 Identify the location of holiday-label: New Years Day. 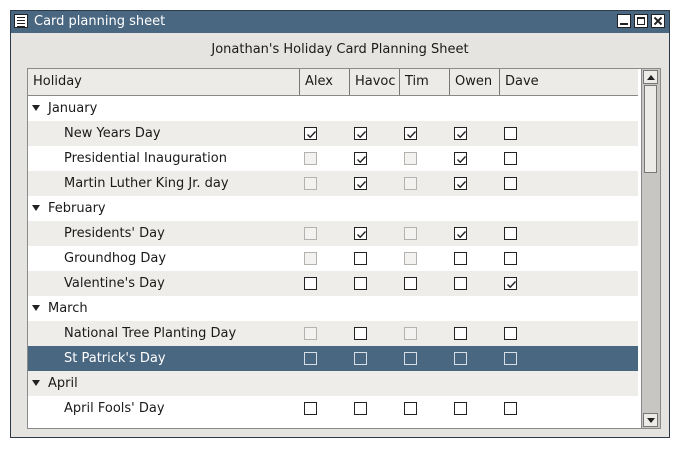
(112, 133).